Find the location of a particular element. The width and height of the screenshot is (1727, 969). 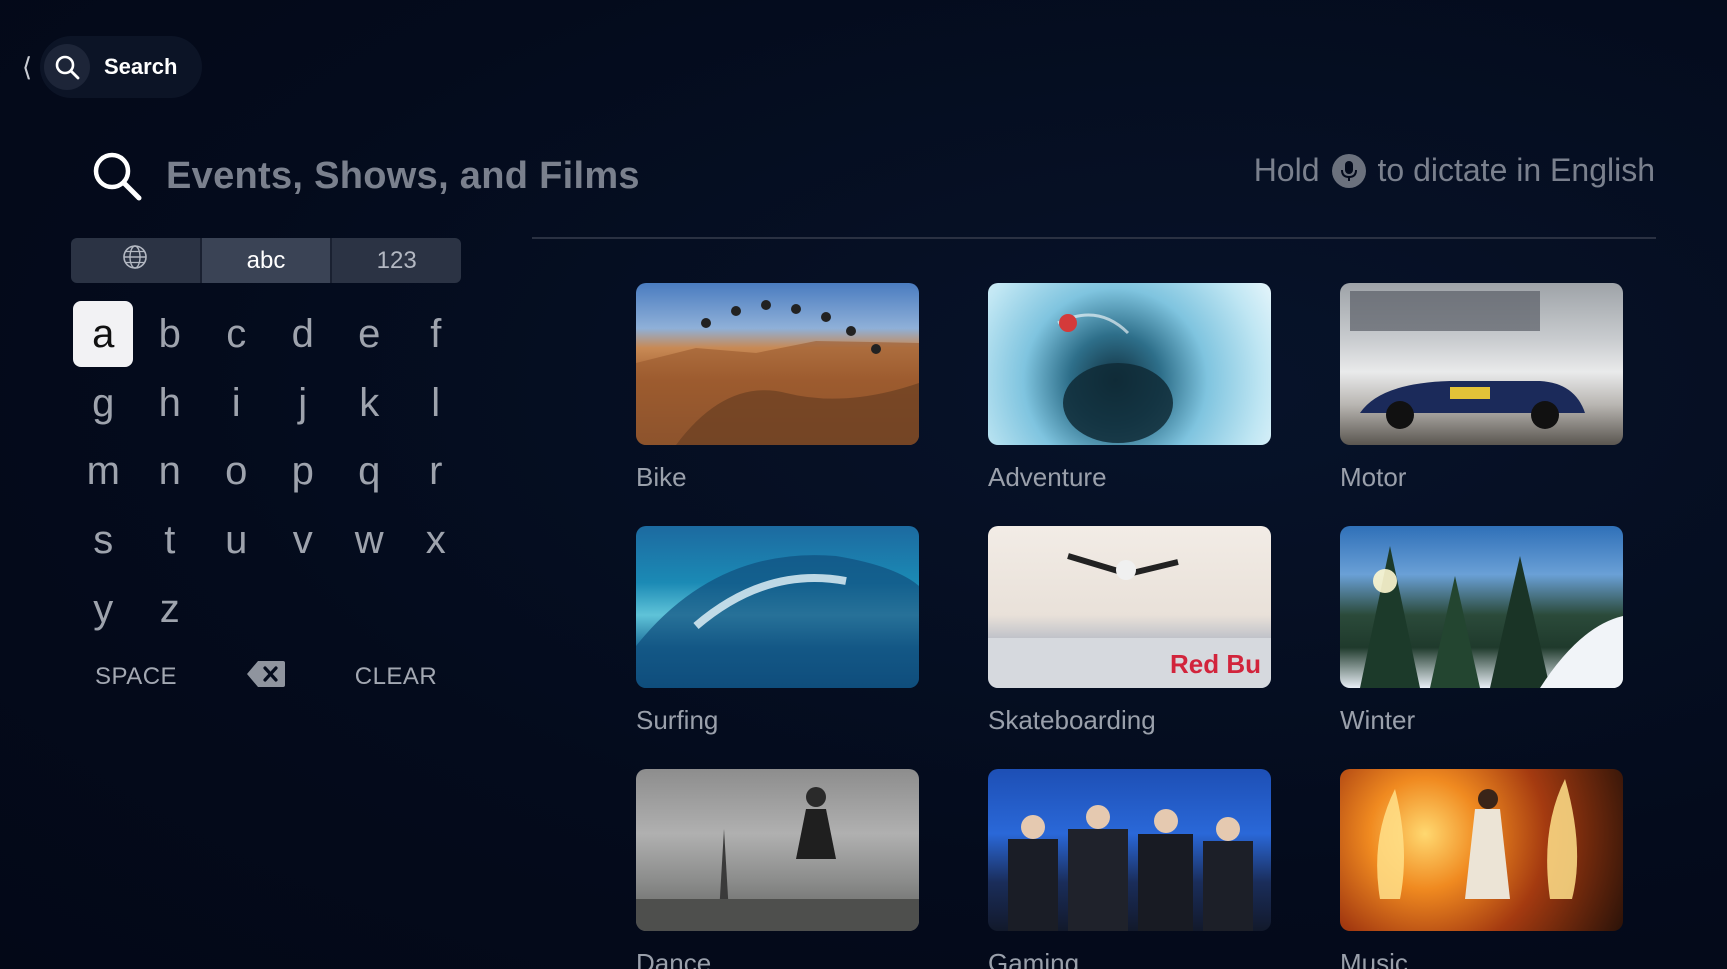

category-label: Dance is located at coordinates (674, 958).